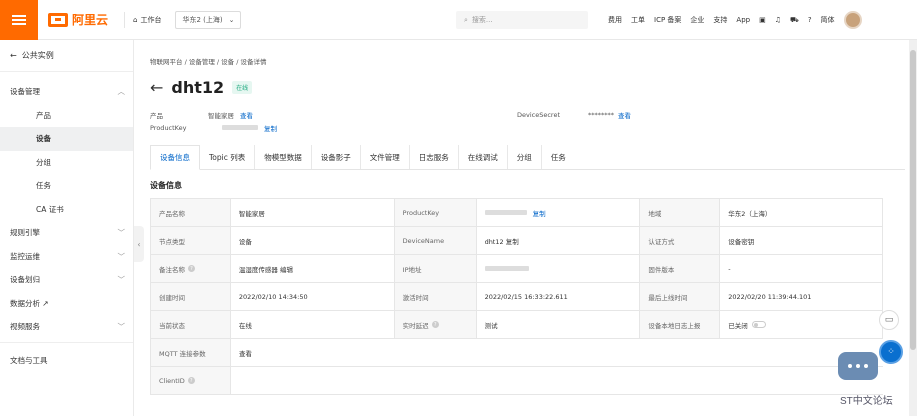  I want to click on secret-value: ********, so click(601, 114).